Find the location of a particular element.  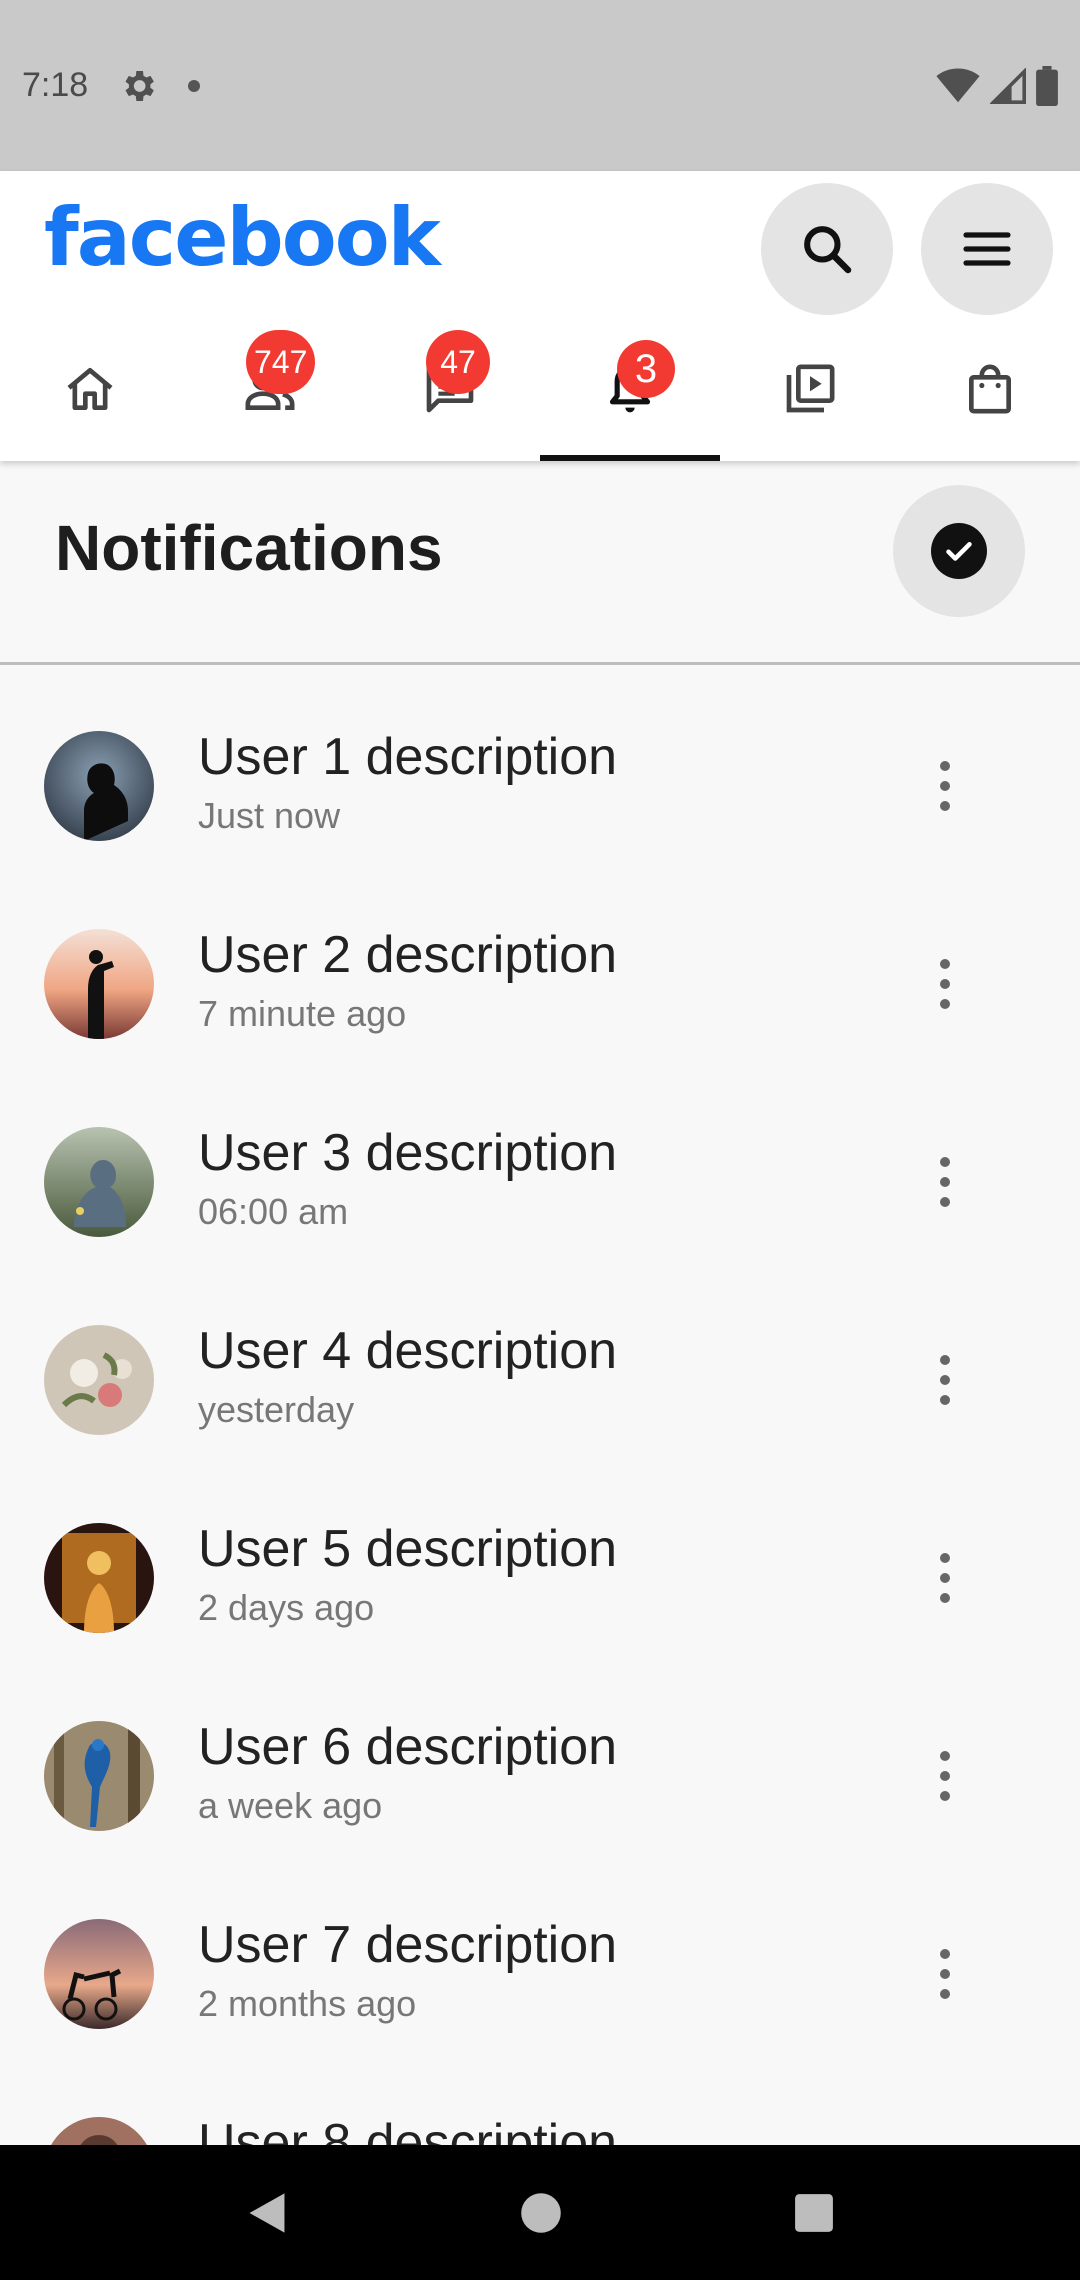

status-bar: 7:18 is located at coordinates (540, 85).